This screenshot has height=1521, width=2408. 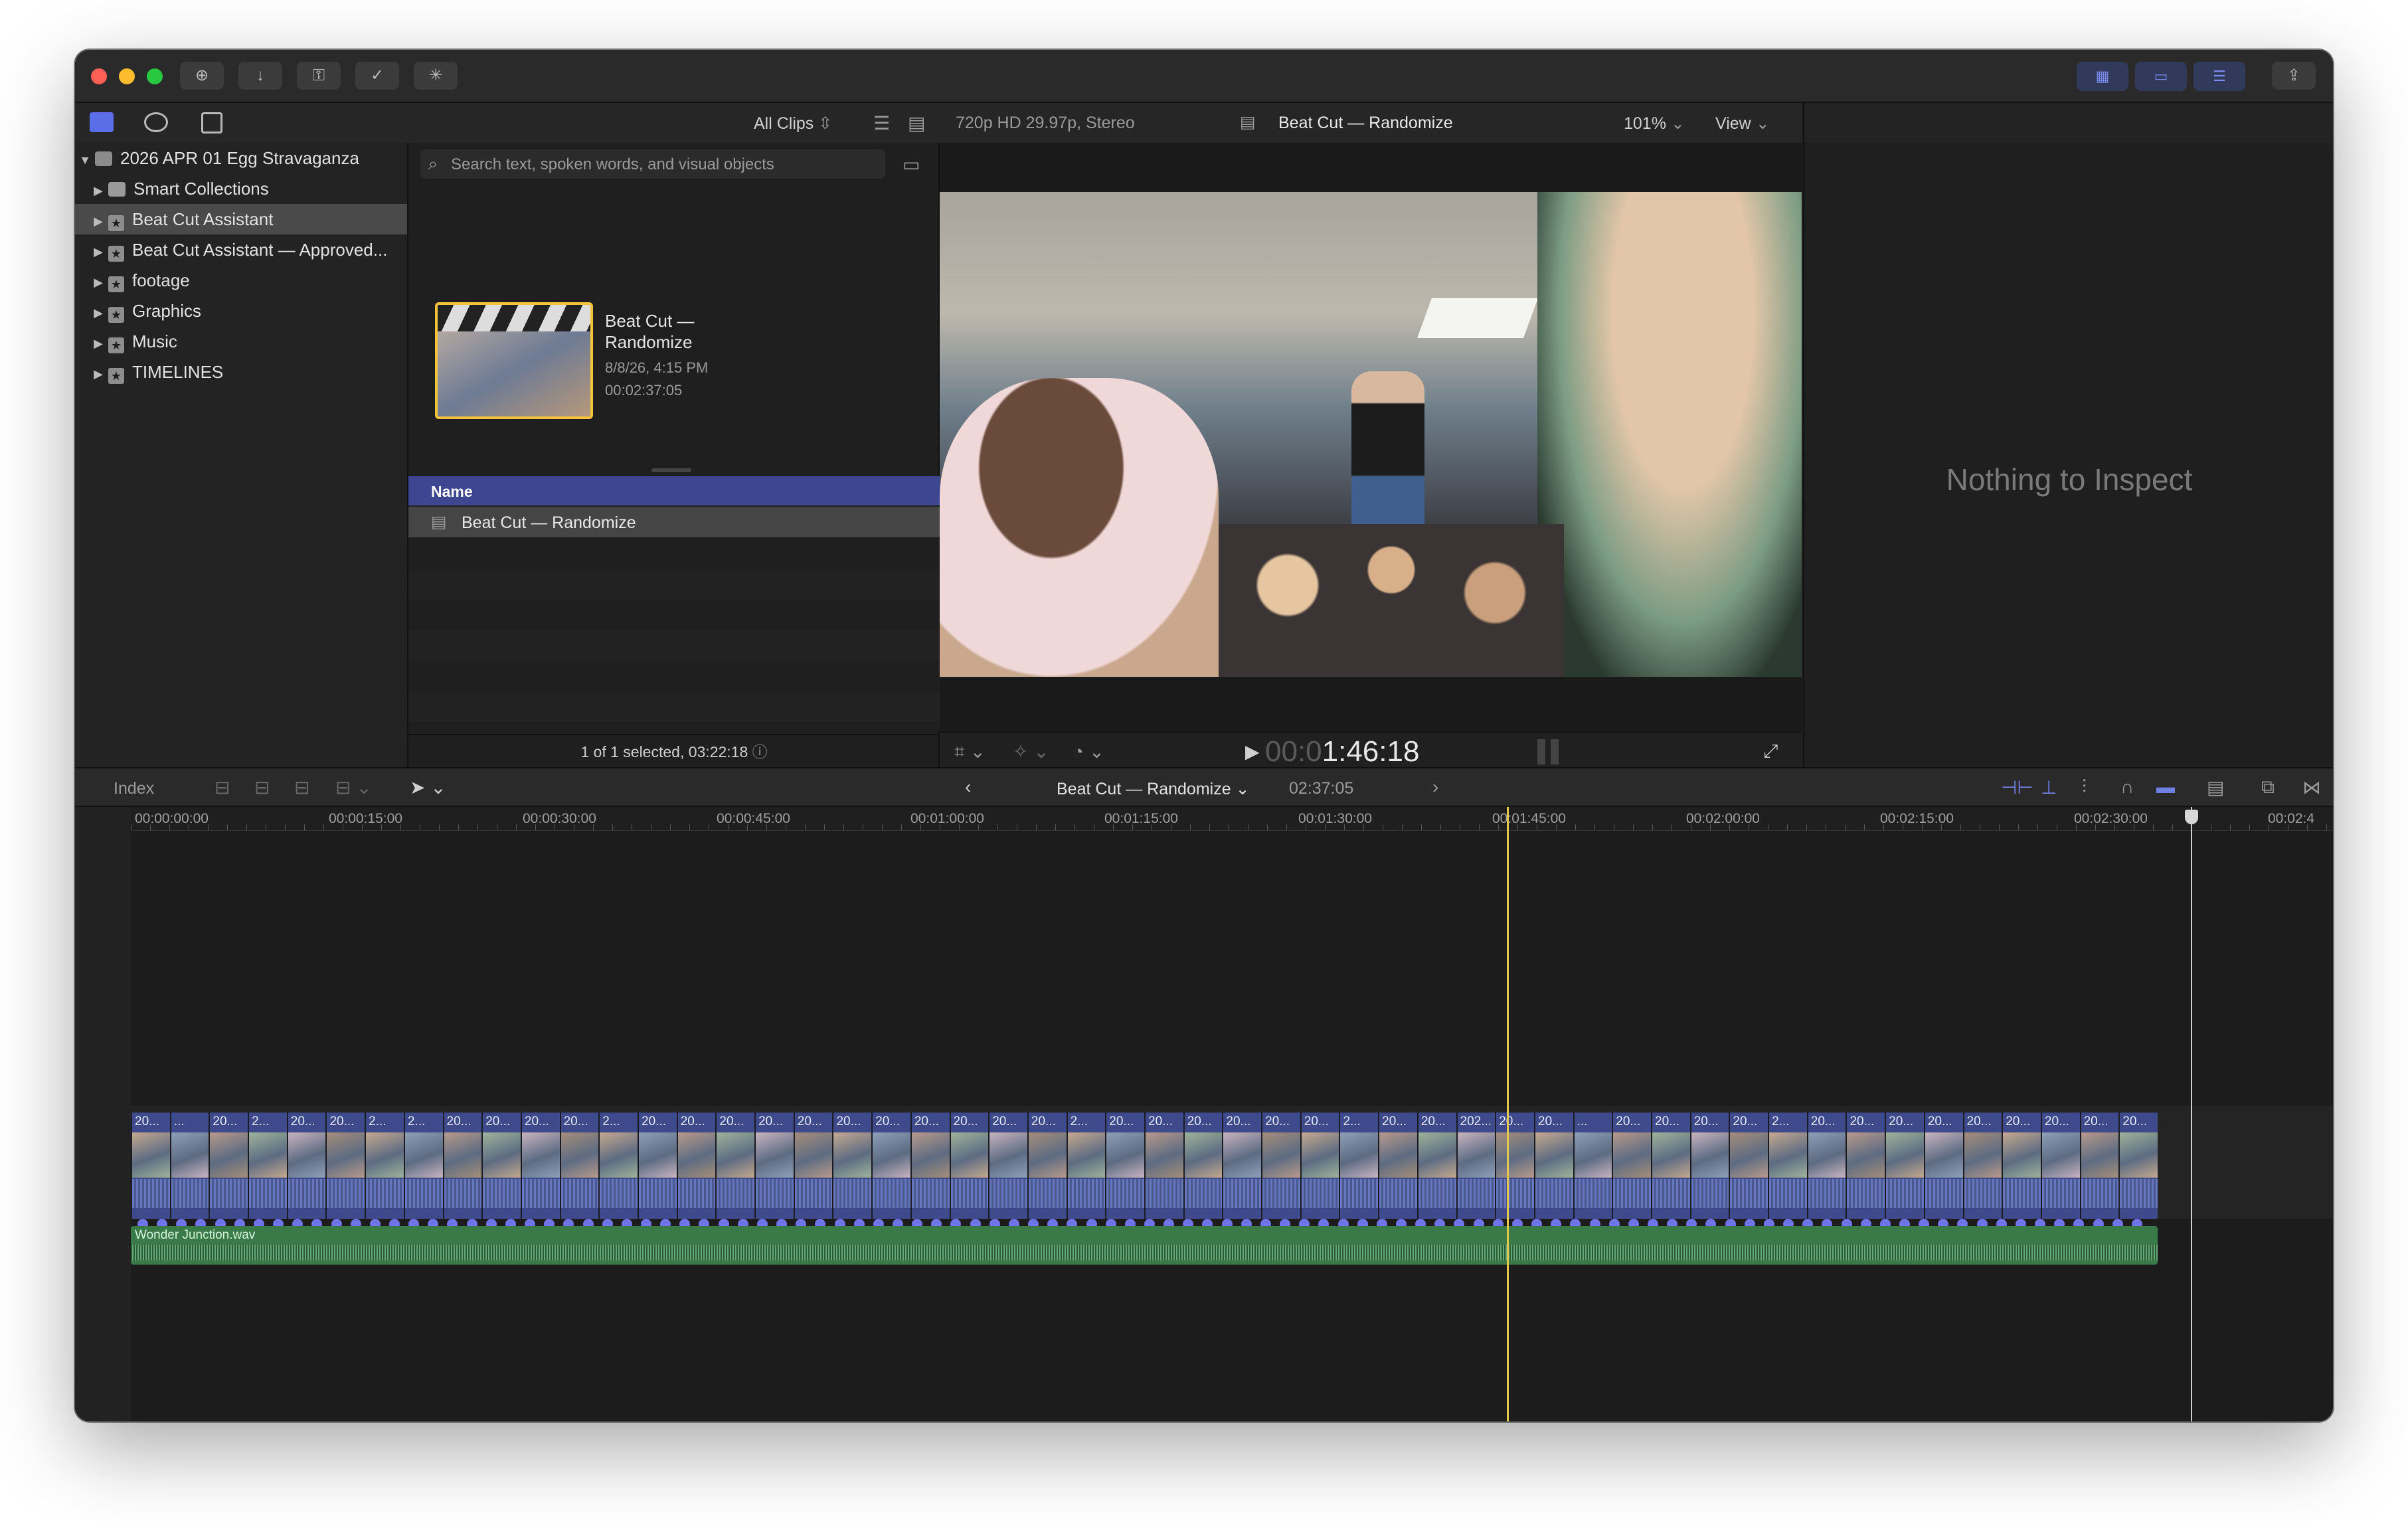 I want to click on share-icon: ⇪, so click(x=2294, y=76).